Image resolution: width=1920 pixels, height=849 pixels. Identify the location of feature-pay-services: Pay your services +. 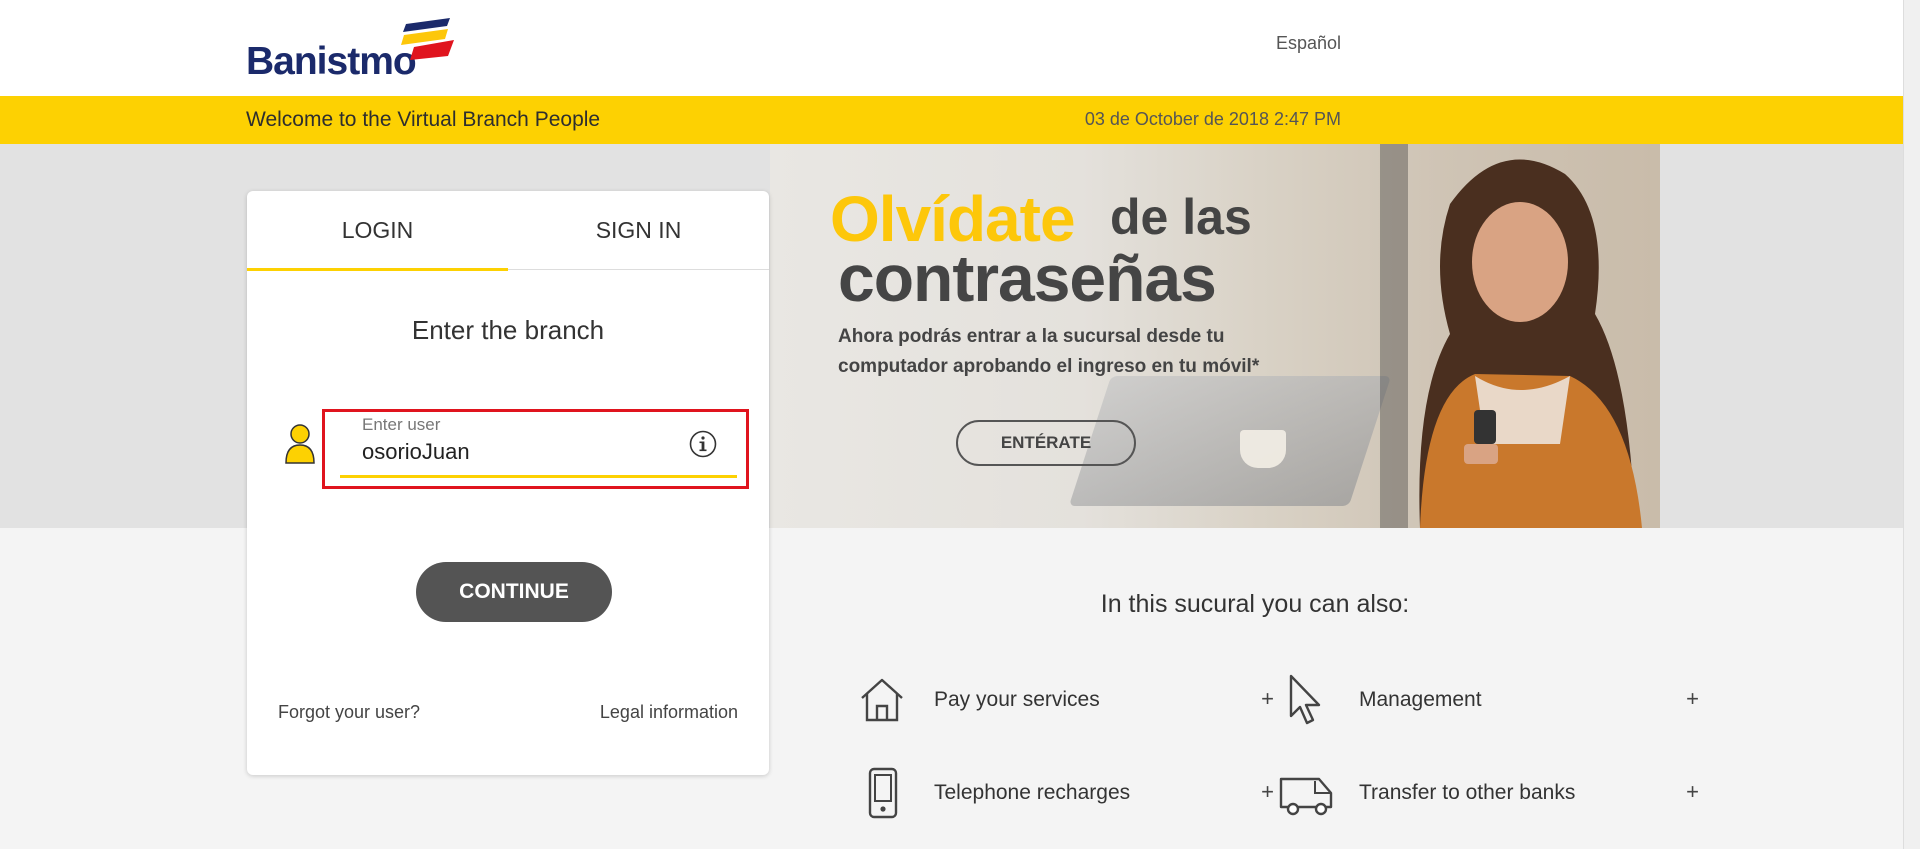
(1064, 700).